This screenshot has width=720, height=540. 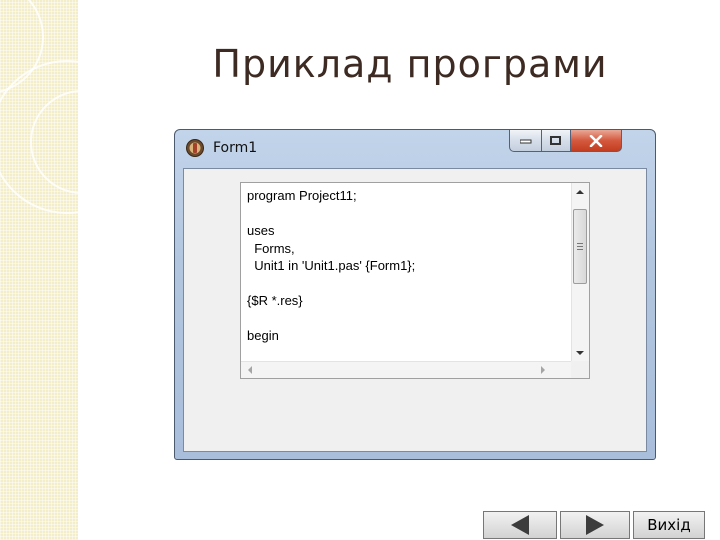 What do you see at coordinates (580, 192) in the screenshot?
I see `scroll-up-icon` at bounding box center [580, 192].